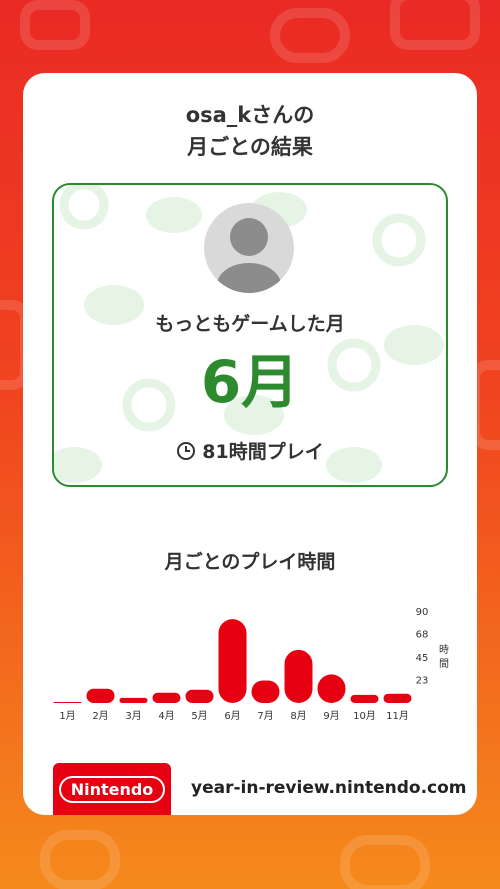 The image size is (500, 889). I want to click on y-tick-label: 68, so click(422, 634).